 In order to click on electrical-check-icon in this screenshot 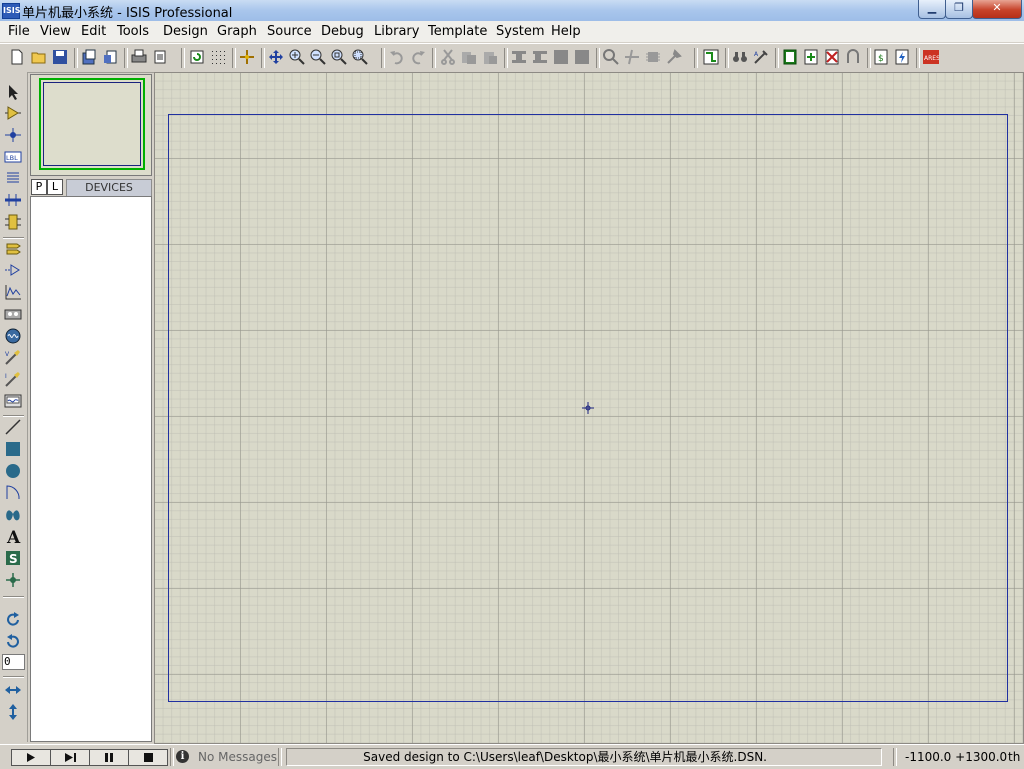, I will do `click(902, 57)`.